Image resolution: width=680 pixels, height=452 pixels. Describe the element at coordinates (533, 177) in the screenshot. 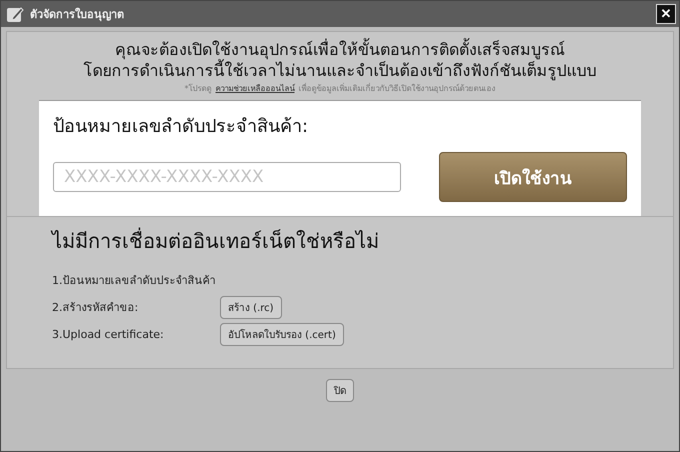

I see `activate-button: เปิดใช้งาน` at that location.